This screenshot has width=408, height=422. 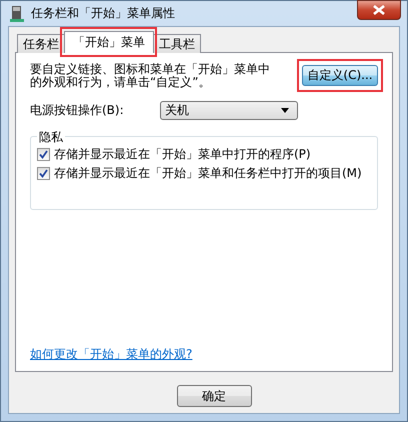 I want to click on window-title: 任务栏和「开始」菜单属性, so click(x=103, y=13).